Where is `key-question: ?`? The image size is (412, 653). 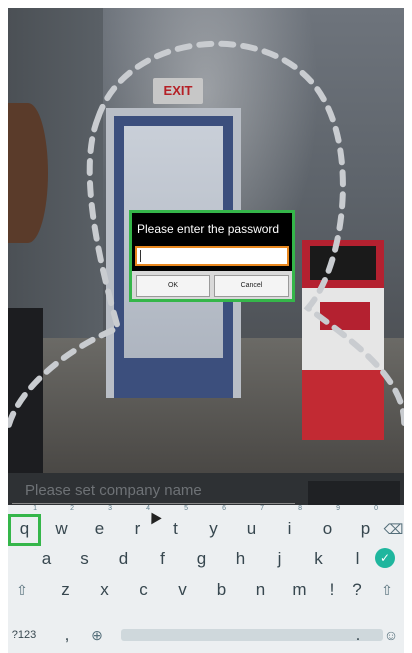
key-question: ? is located at coordinates (357, 590).